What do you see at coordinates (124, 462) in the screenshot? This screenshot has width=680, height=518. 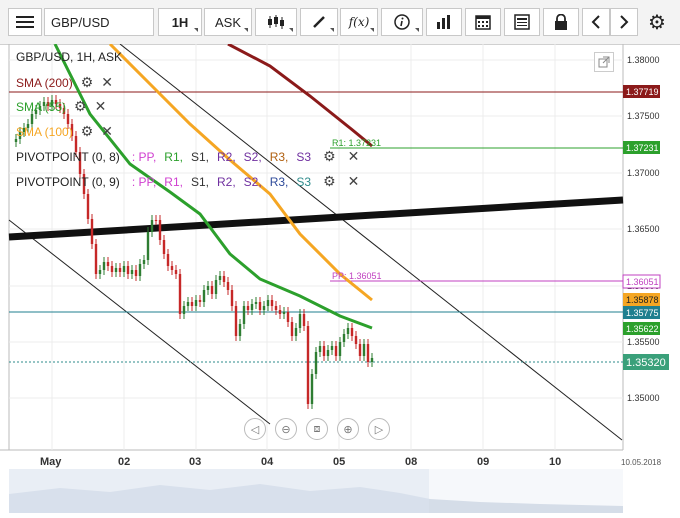 I see `x-tick-02: 02` at bounding box center [124, 462].